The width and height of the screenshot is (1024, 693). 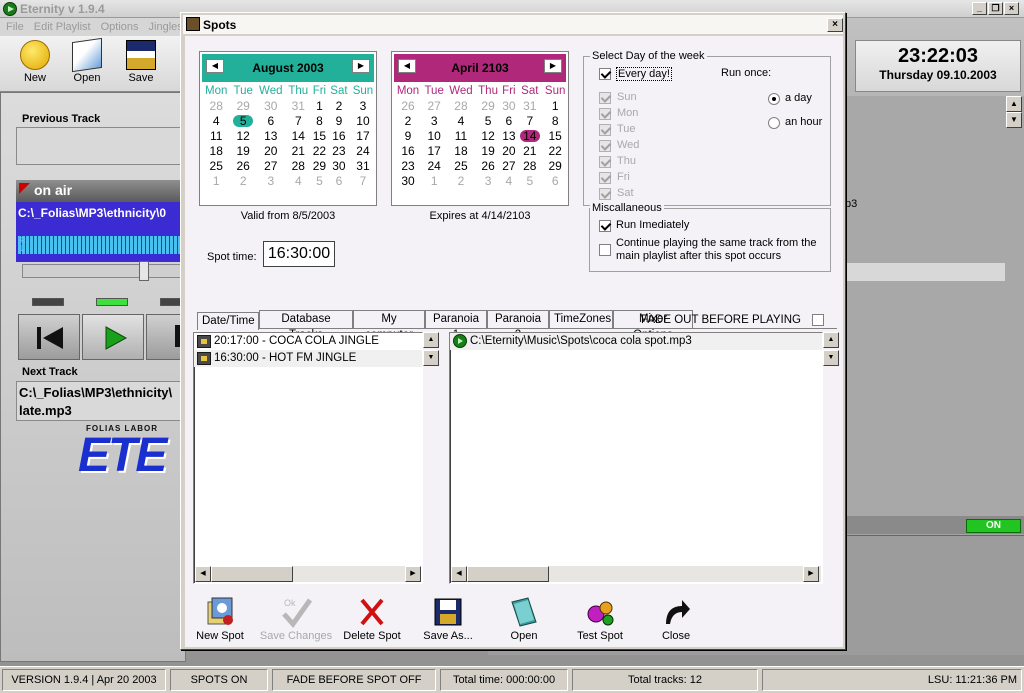 What do you see at coordinates (216, 105) in the screenshot?
I see `valid-from-day-cell: 28` at bounding box center [216, 105].